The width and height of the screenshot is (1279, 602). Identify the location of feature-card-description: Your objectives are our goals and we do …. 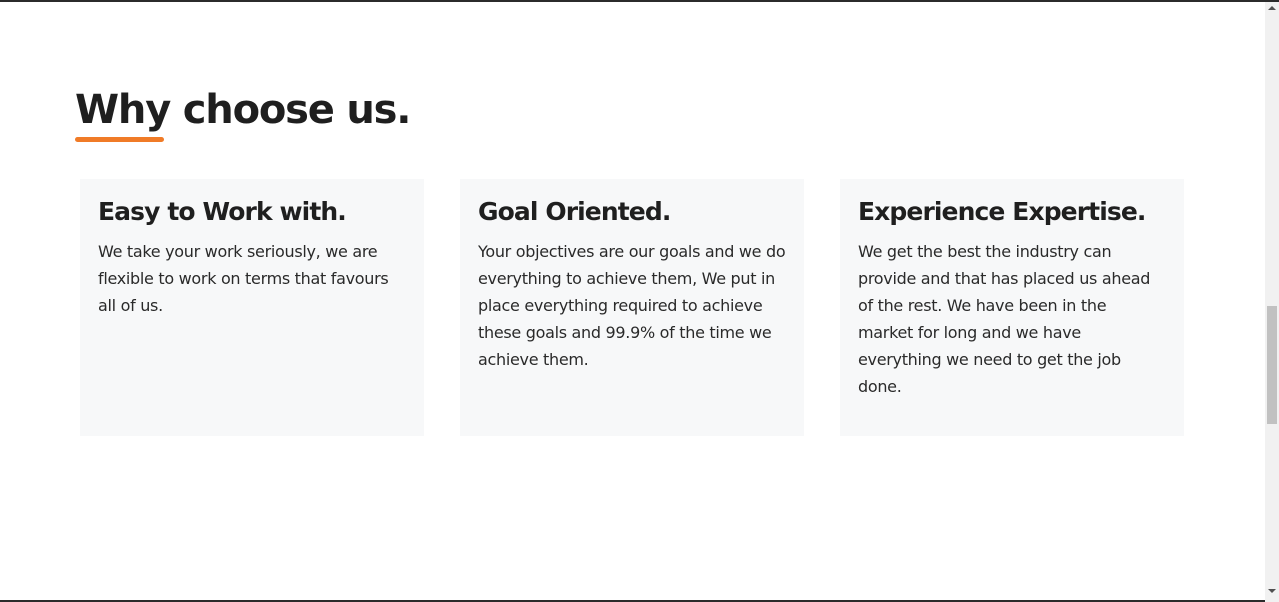
(632, 305).